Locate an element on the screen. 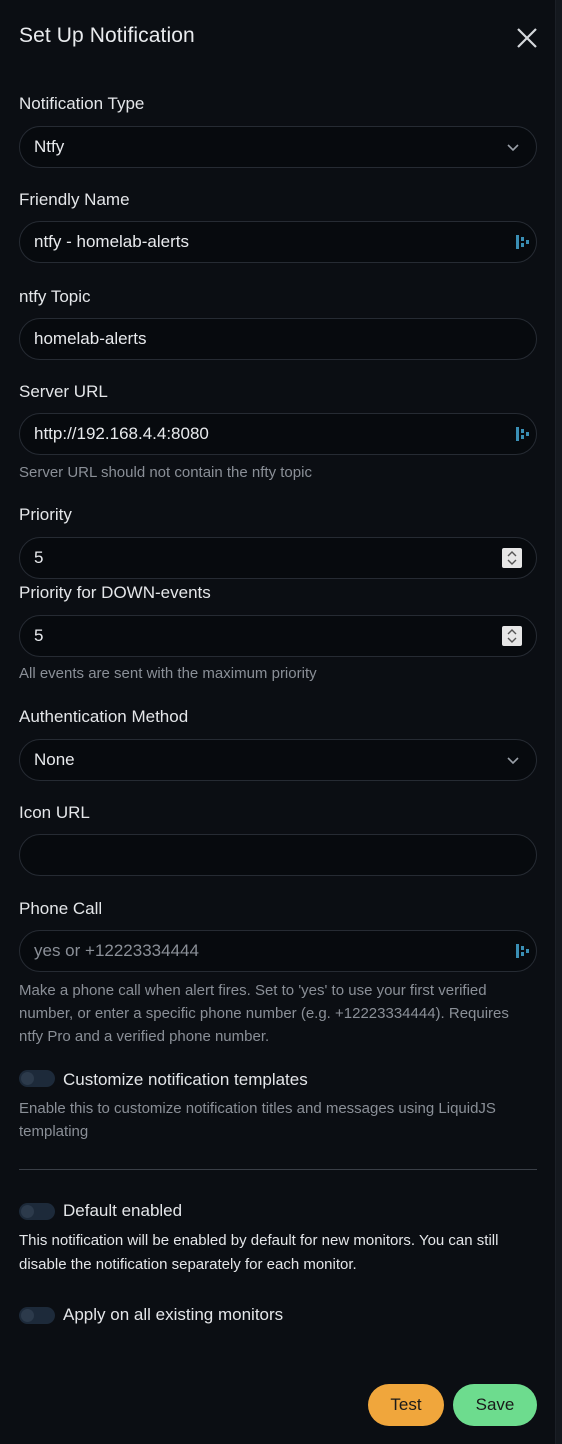  apply-existing-label: Apply on all existing monitors is located at coordinates (173, 1314).